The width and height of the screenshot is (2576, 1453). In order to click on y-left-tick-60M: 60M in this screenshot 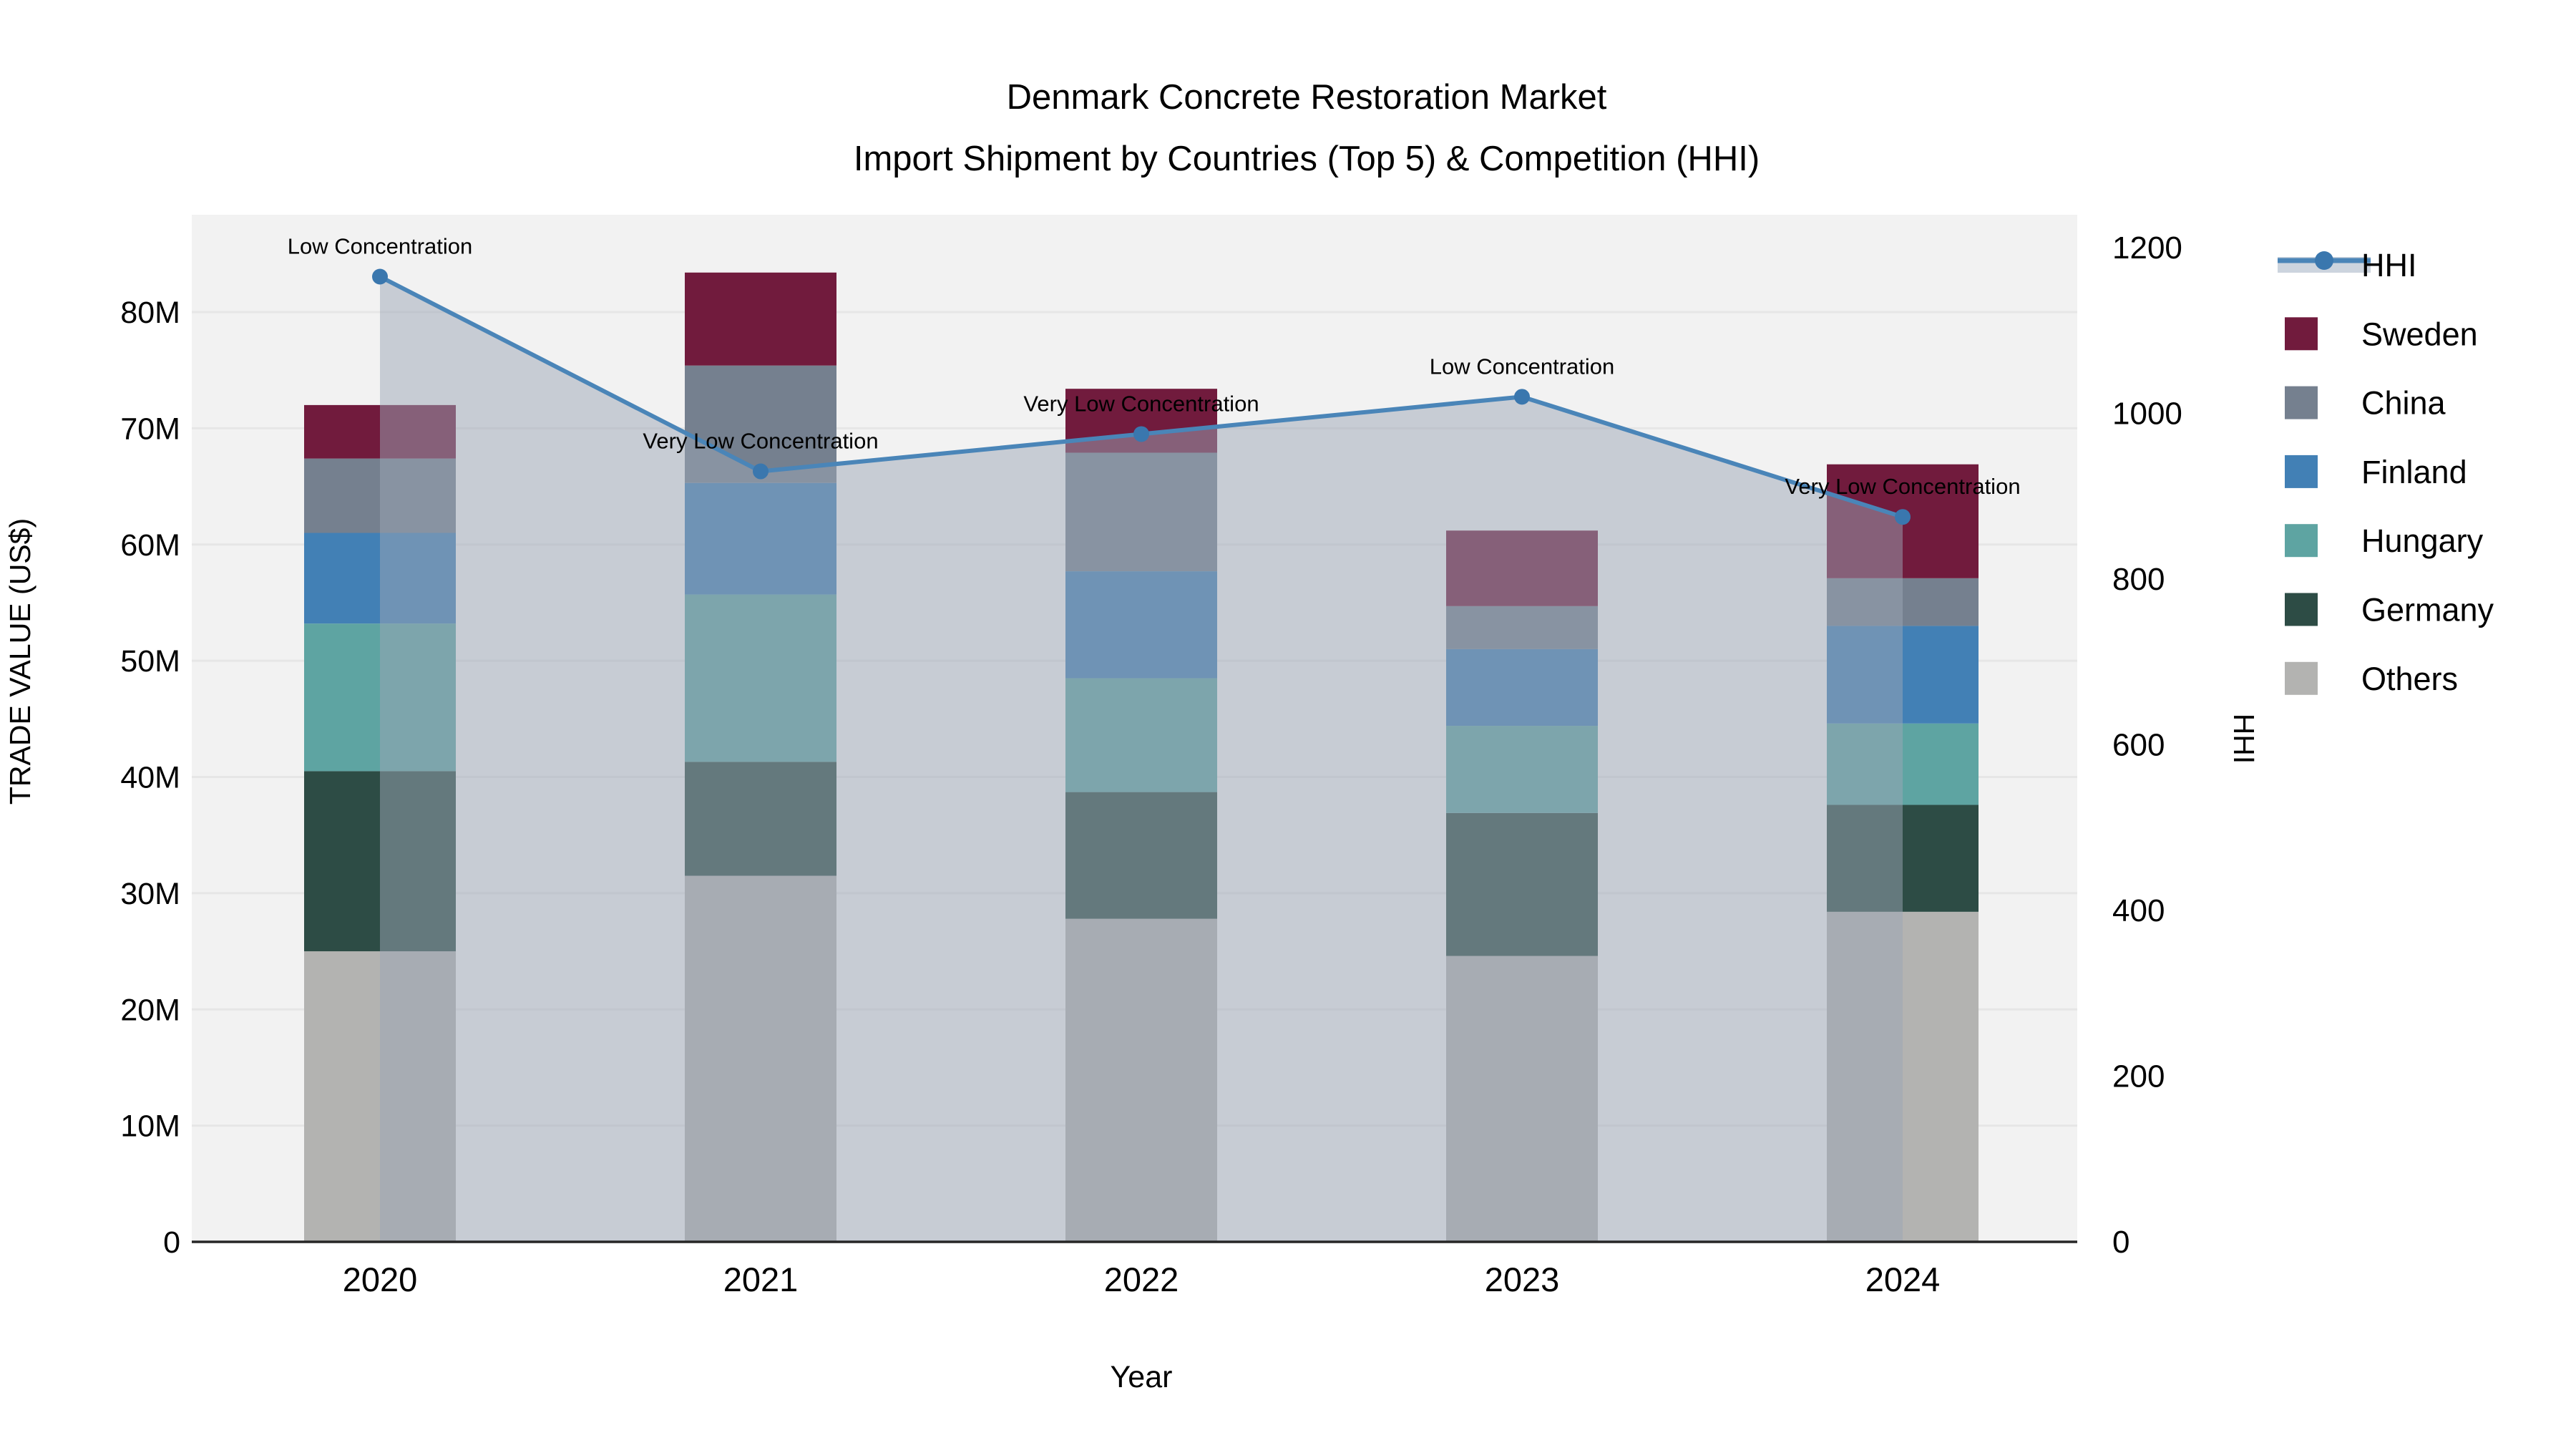, I will do `click(150, 545)`.